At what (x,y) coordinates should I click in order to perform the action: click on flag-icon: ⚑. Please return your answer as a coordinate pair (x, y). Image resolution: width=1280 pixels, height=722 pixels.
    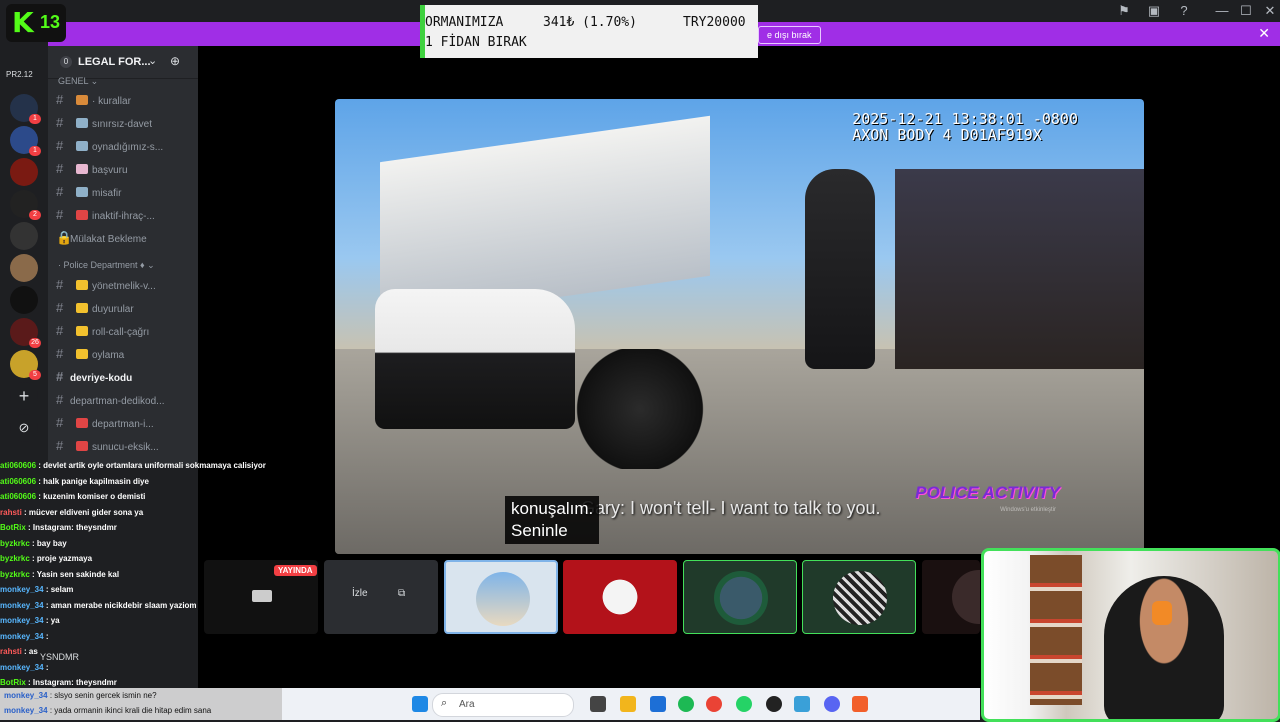
    Looking at the image, I should click on (1124, 11).